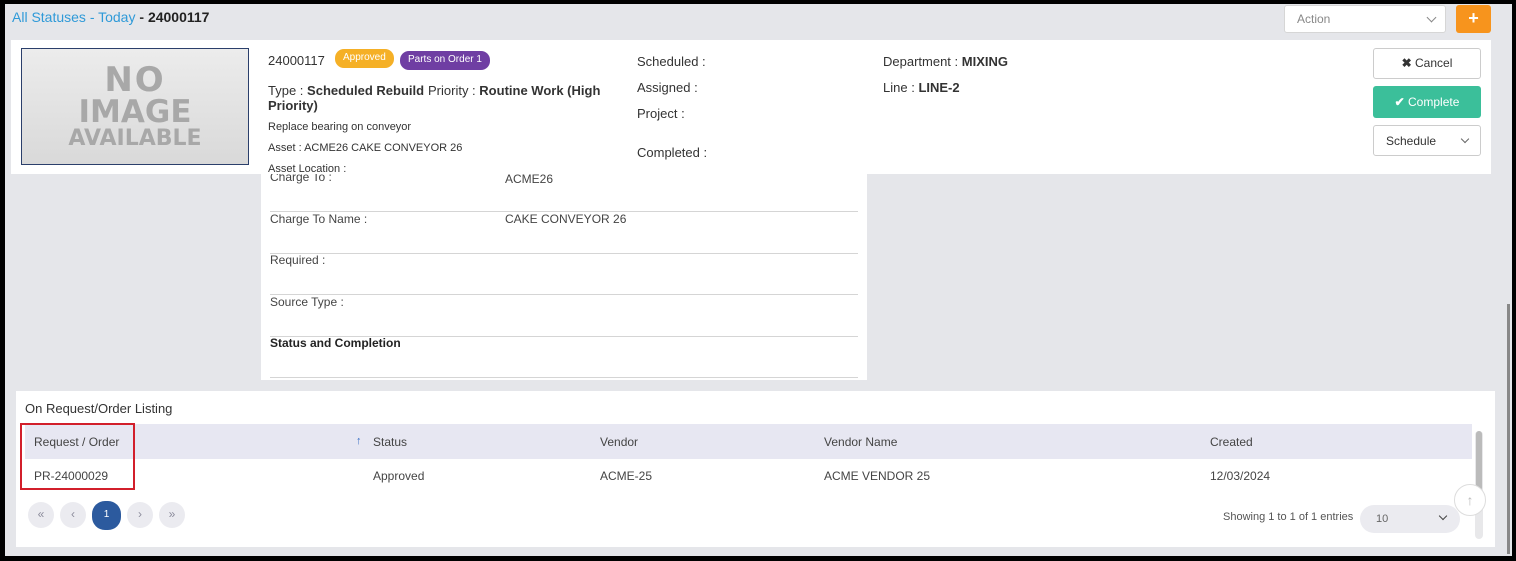 The width and height of the screenshot is (1516, 561). I want to click on cell-created: 12/03/2024, so click(1240, 476).